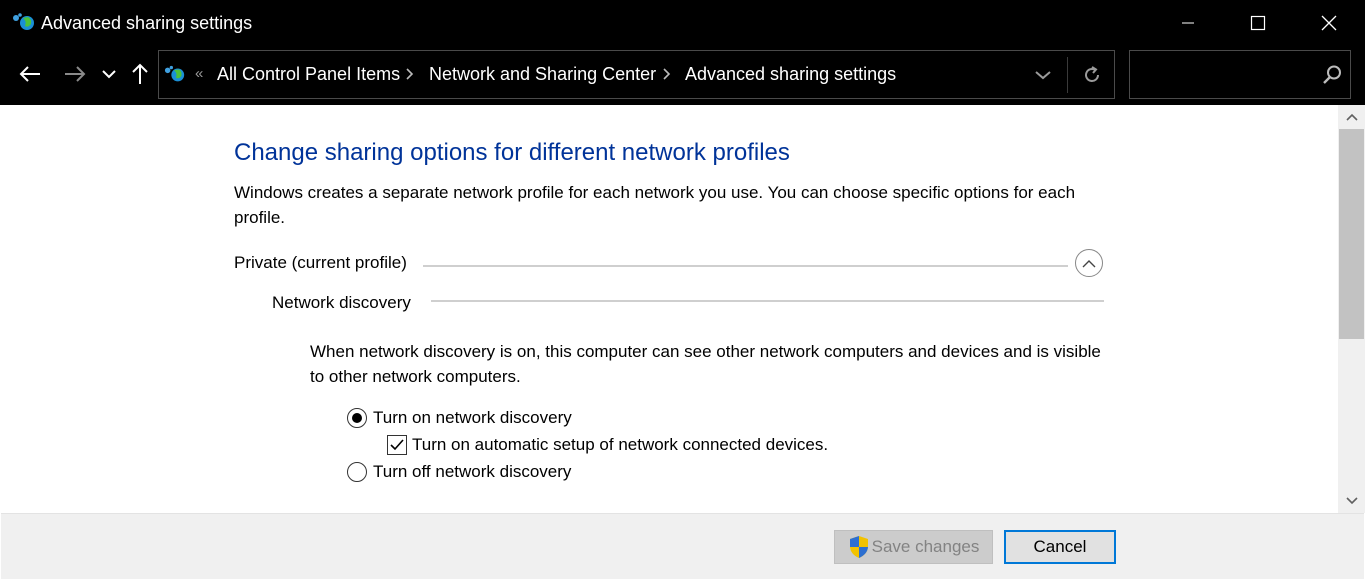  I want to click on arrow-up-icon, so click(140, 73).